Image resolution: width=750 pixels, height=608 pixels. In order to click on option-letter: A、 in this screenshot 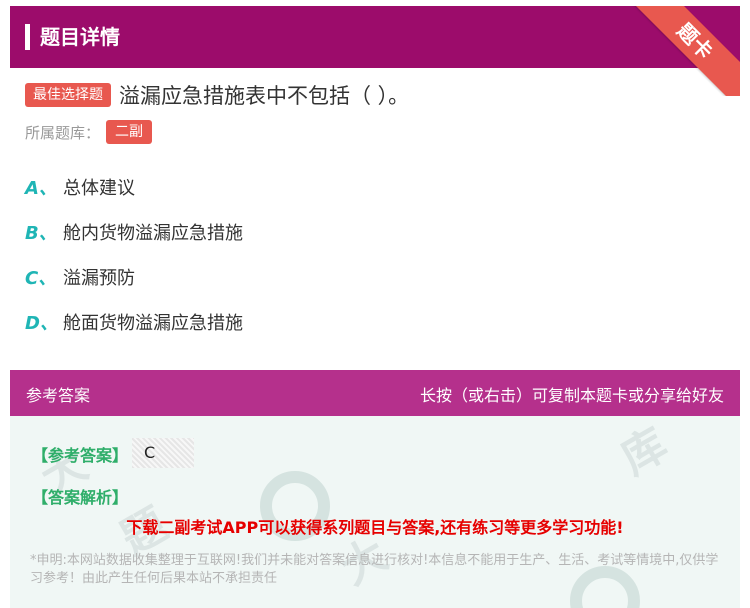, I will do `click(41, 188)`.